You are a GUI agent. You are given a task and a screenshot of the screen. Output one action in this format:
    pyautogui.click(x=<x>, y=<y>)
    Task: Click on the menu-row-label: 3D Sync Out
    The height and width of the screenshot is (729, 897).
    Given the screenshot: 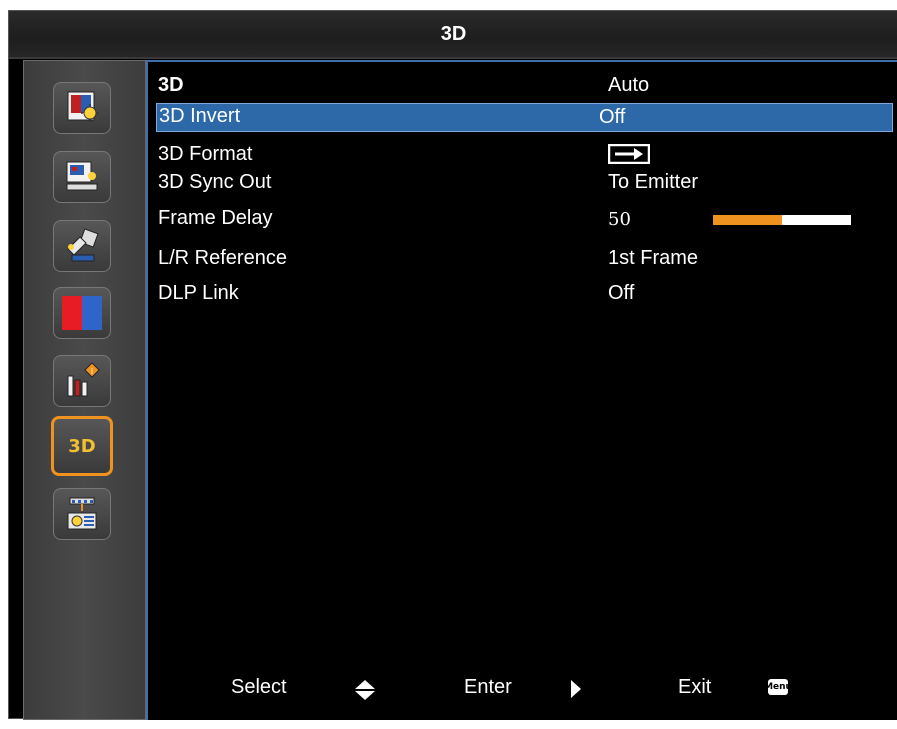 What is the action you would take?
    pyautogui.click(x=215, y=182)
    